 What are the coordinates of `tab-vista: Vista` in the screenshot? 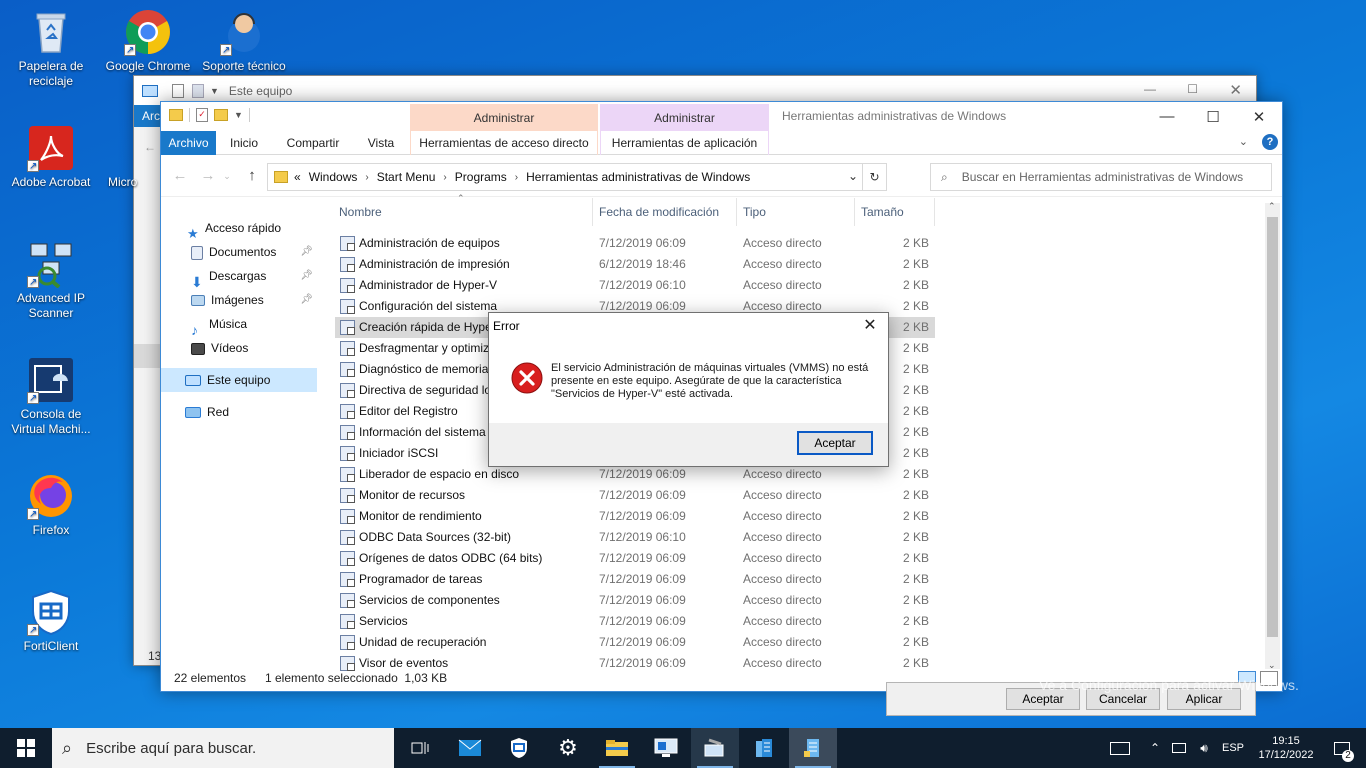 It's located at (381, 143).